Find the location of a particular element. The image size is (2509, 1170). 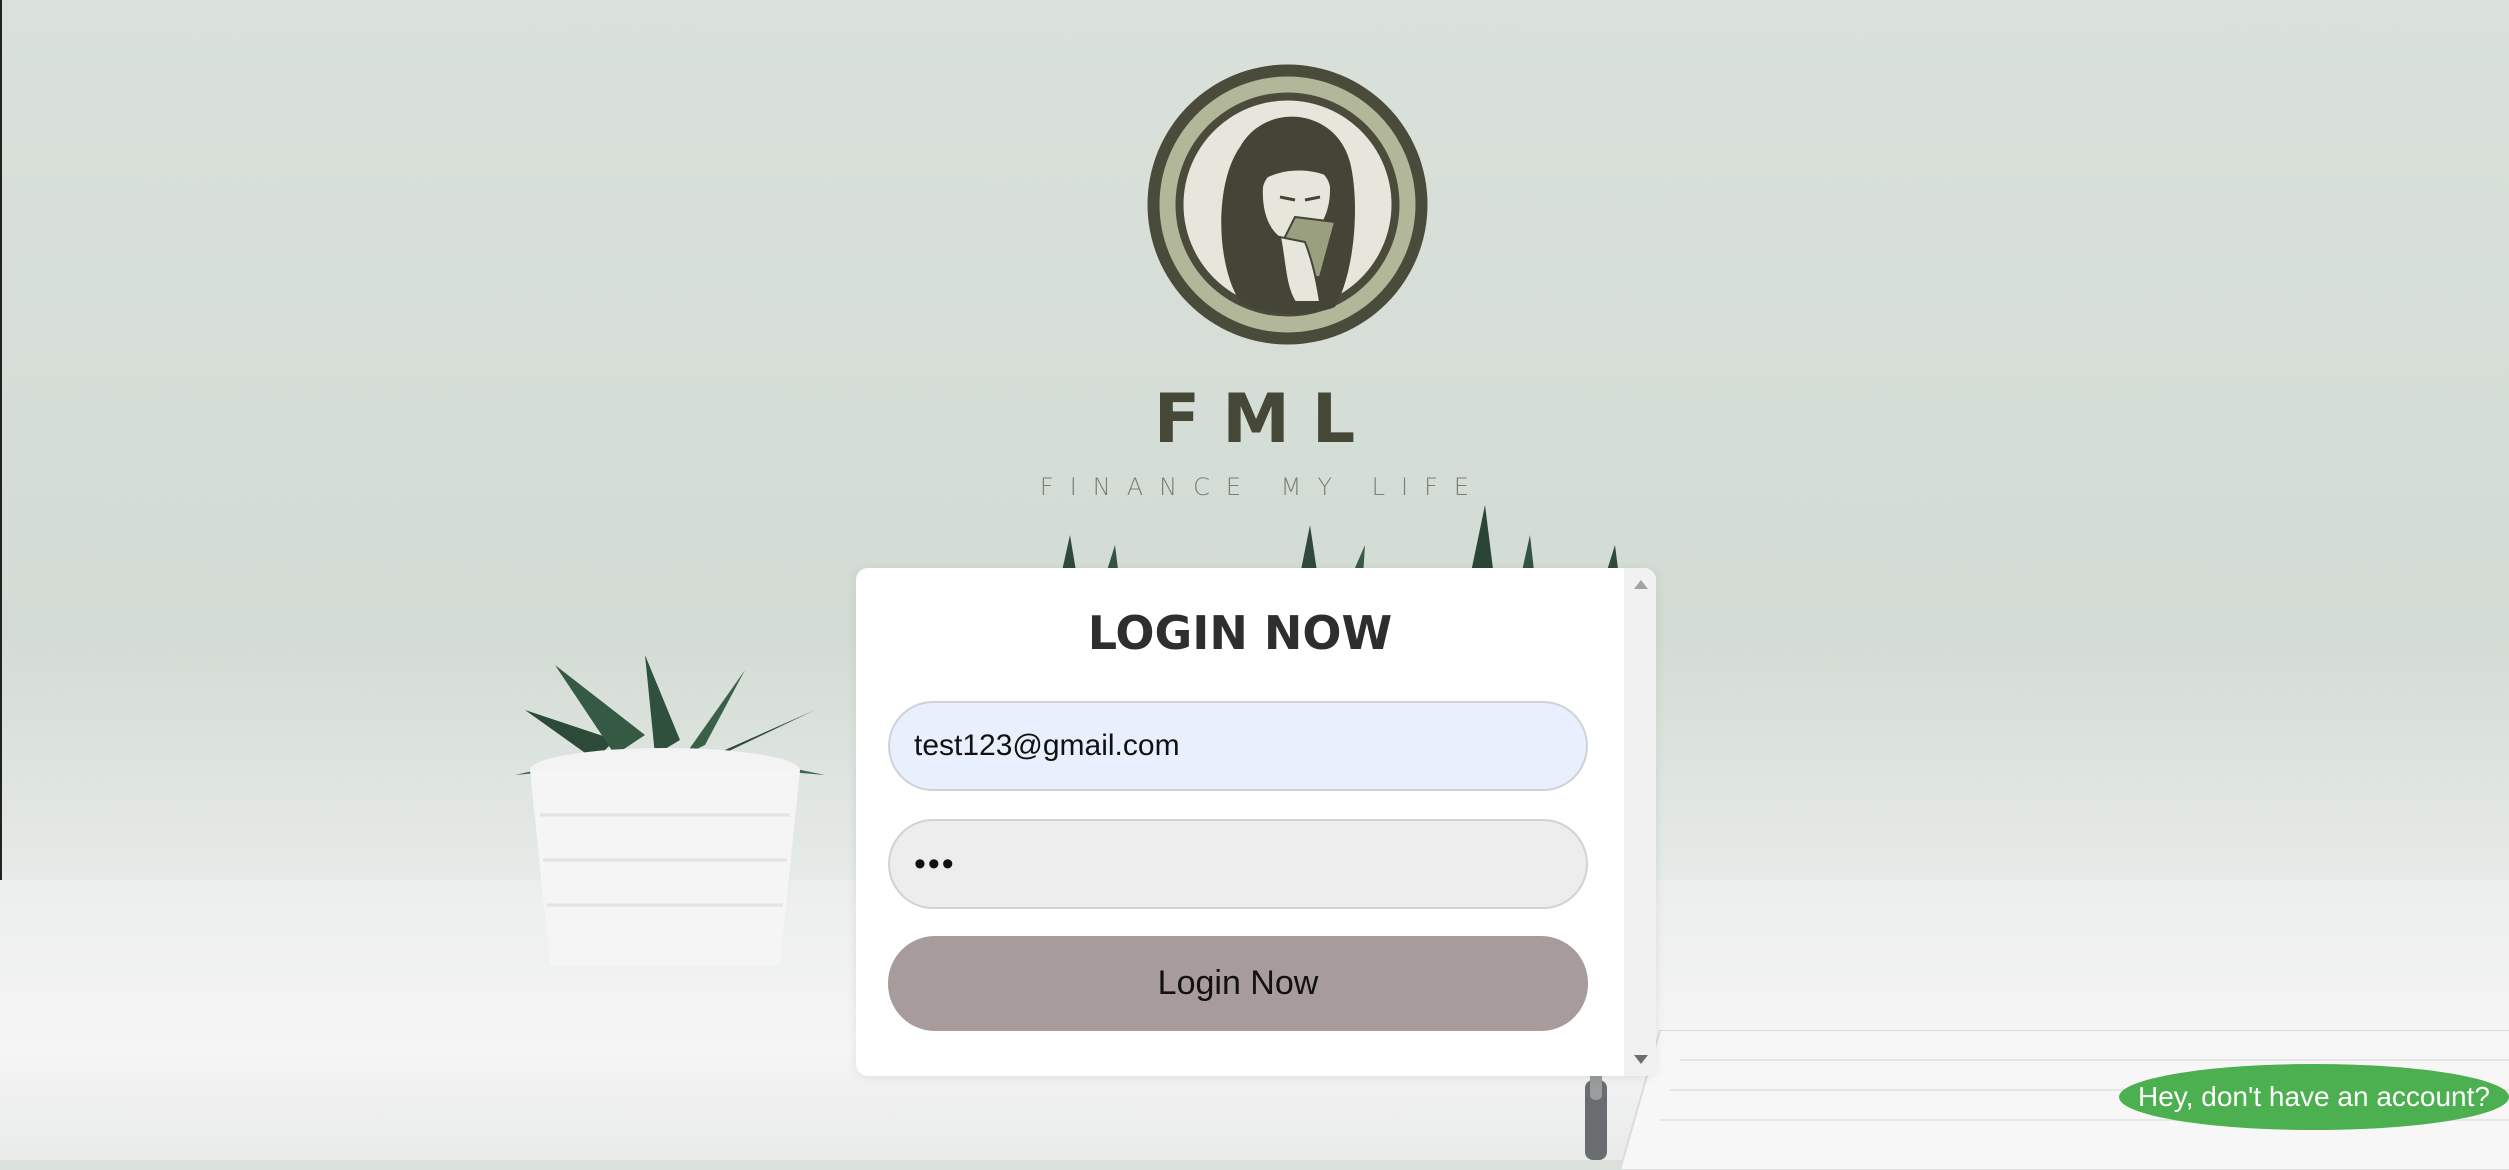

background-potted-plant-image is located at coordinates (670, 810).